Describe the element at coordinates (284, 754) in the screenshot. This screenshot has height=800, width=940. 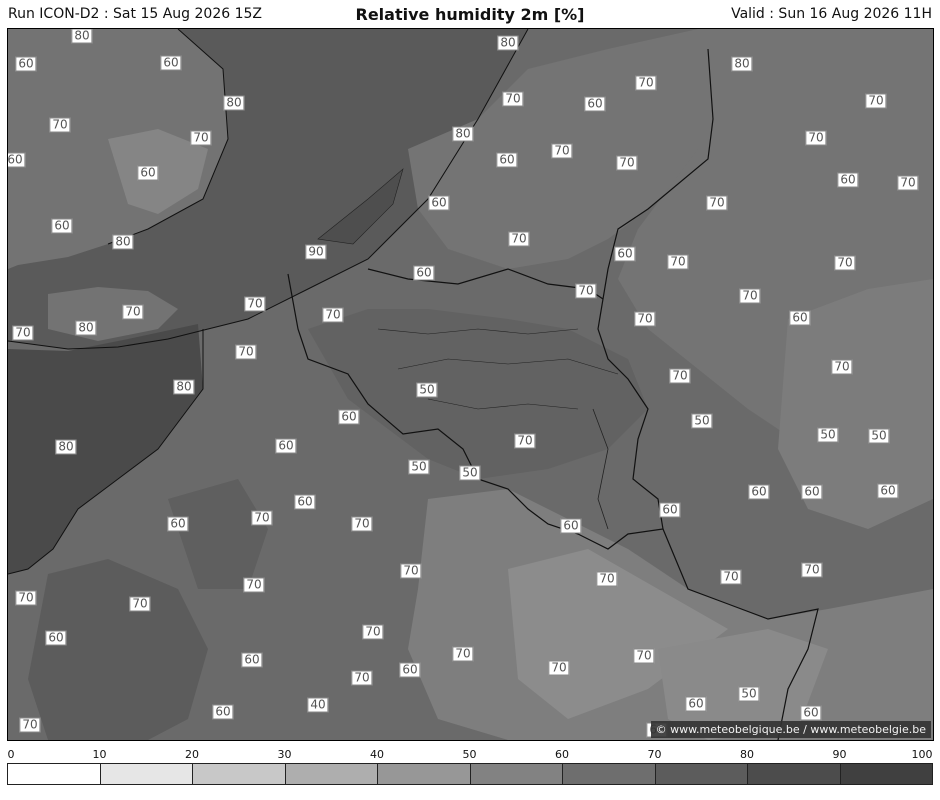
I see `colorbar-tick-label: 30` at that location.